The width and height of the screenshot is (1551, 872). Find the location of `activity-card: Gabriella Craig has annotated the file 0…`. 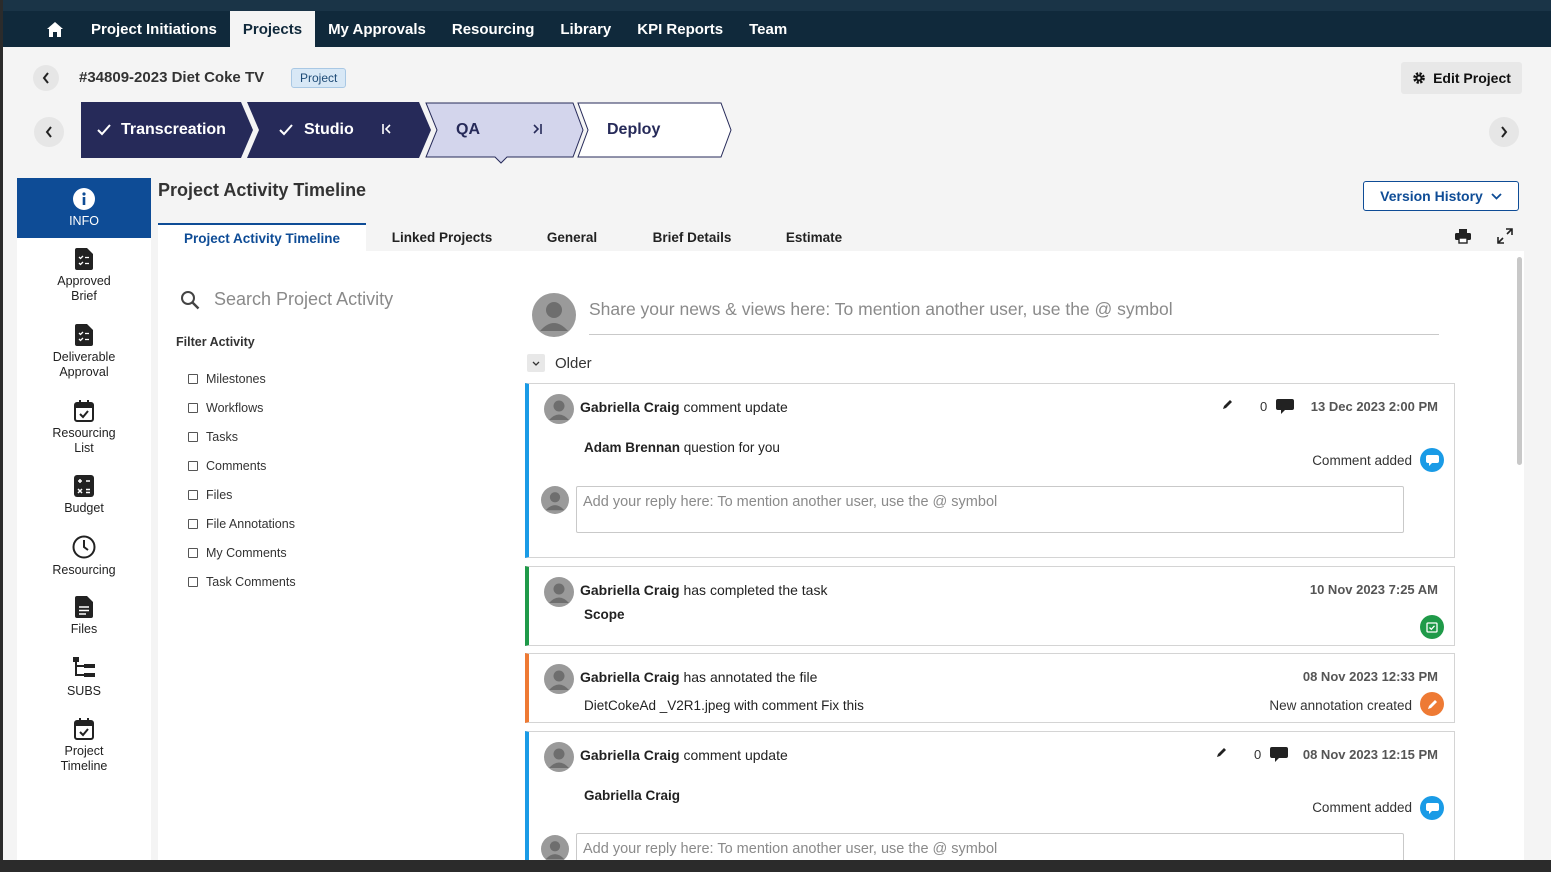

activity-card: Gabriella Craig has annotated the file 0… is located at coordinates (990, 688).